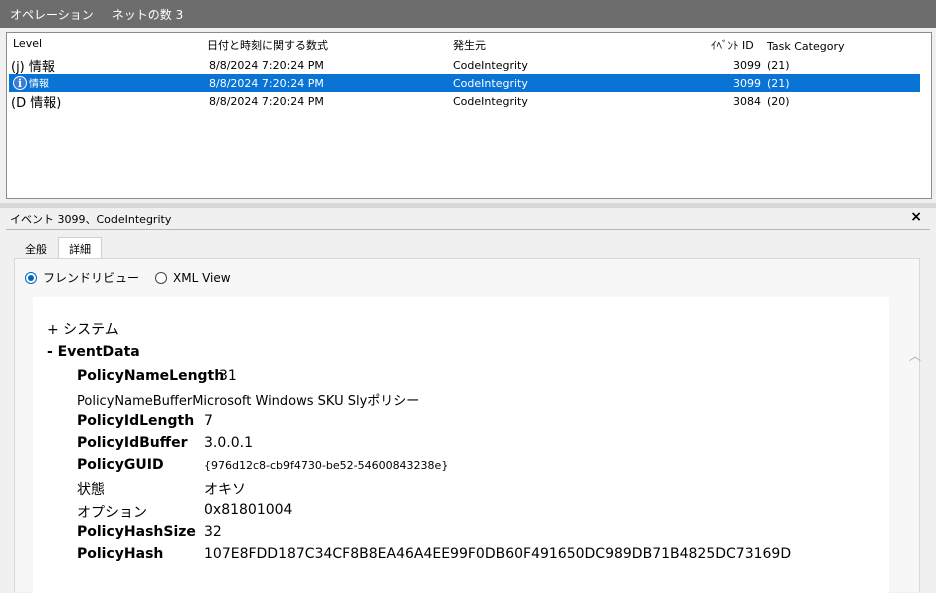  What do you see at coordinates (36, 248) in the screenshot?
I see `tab-general: 全般` at bounding box center [36, 248].